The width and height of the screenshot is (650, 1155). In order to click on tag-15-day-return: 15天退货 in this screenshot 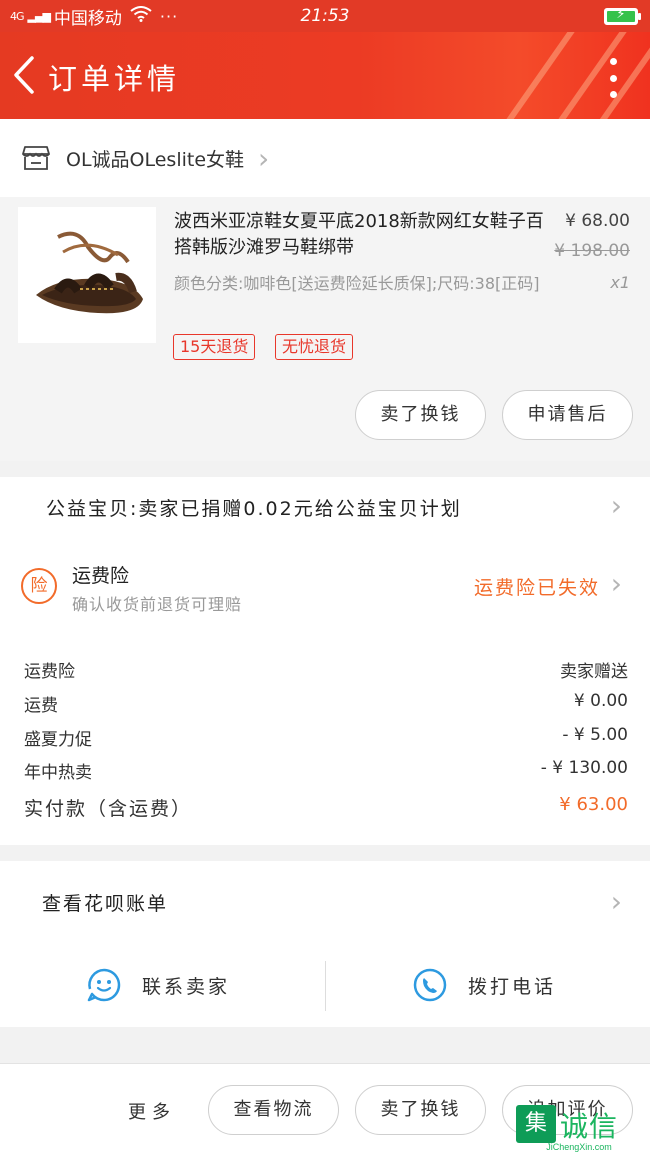, I will do `click(214, 347)`.